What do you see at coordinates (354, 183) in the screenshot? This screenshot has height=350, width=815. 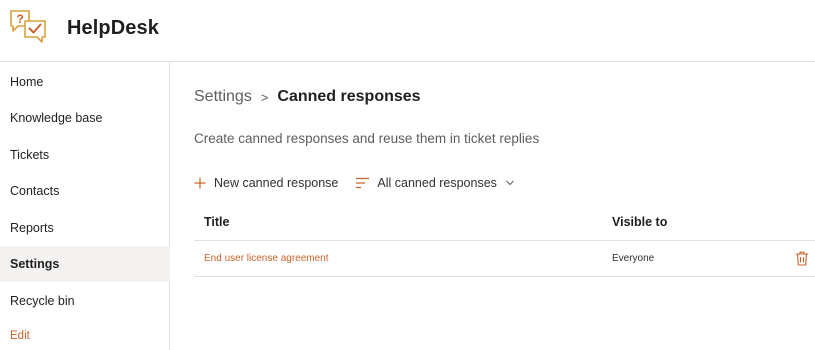 I see `command-bar: New canned response All canned responses` at bounding box center [354, 183].